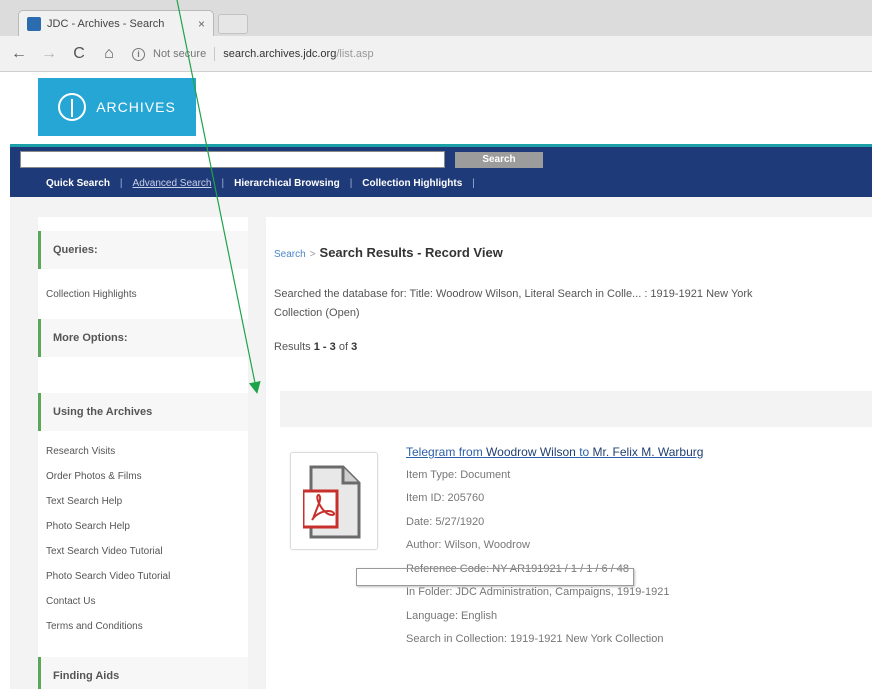 The width and height of the screenshot is (872, 689). I want to click on record-thumbnail, so click(334, 501).